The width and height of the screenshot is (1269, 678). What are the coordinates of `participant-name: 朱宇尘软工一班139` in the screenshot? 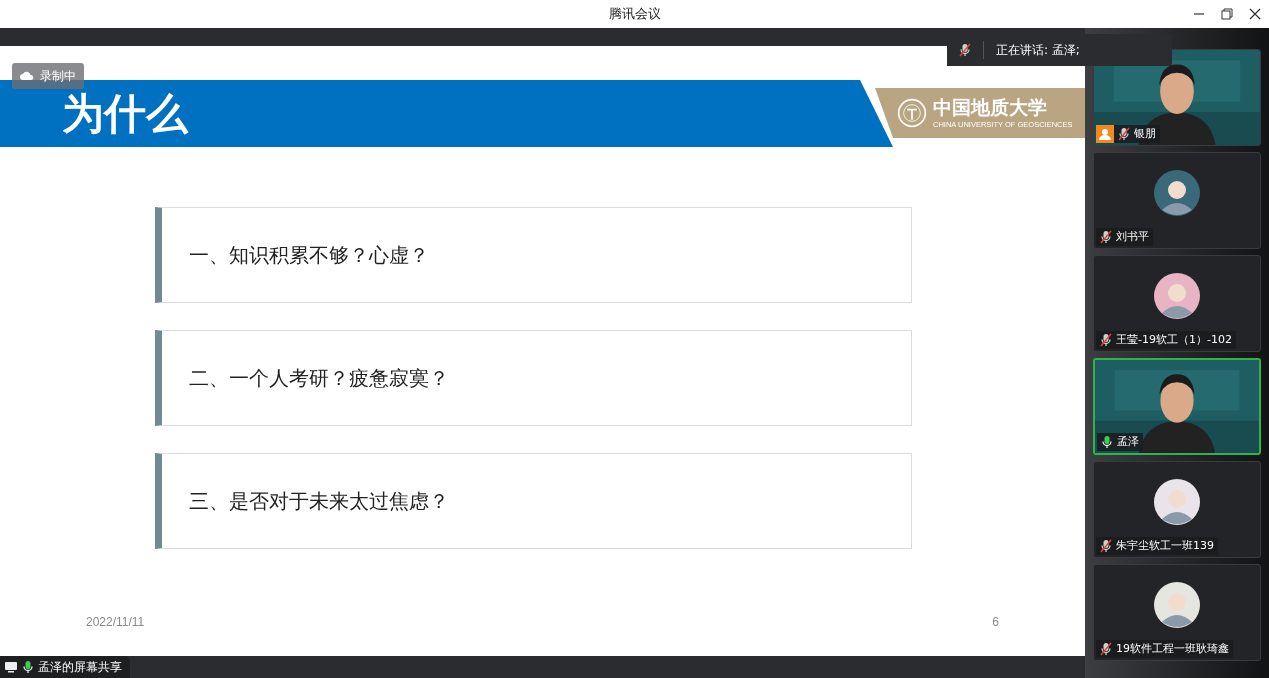 It's located at (1157, 546).